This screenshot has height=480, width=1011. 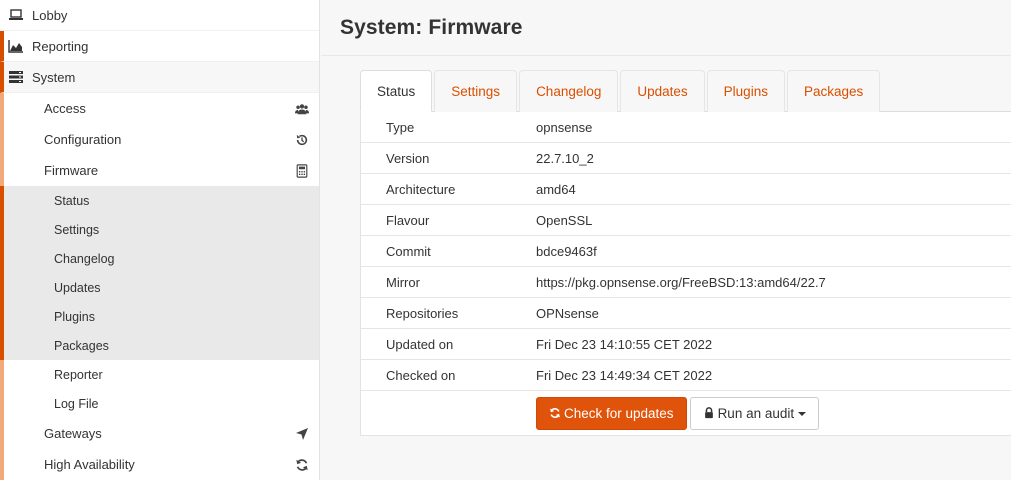 What do you see at coordinates (802, 414) in the screenshot?
I see `caret-down-icon` at bounding box center [802, 414].